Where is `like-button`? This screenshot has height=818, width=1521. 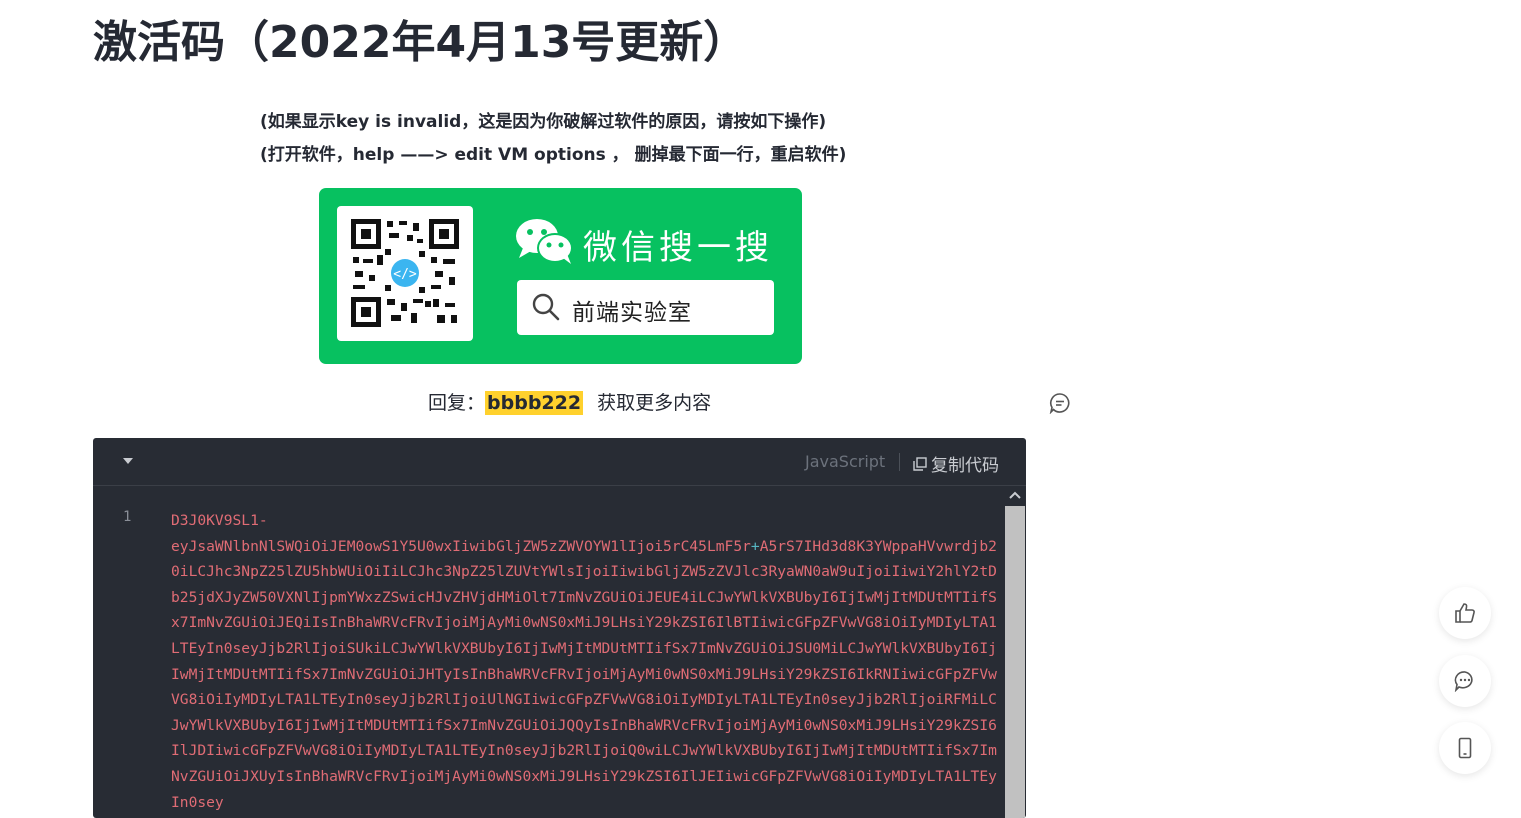
like-button is located at coordinates (1465, 613).